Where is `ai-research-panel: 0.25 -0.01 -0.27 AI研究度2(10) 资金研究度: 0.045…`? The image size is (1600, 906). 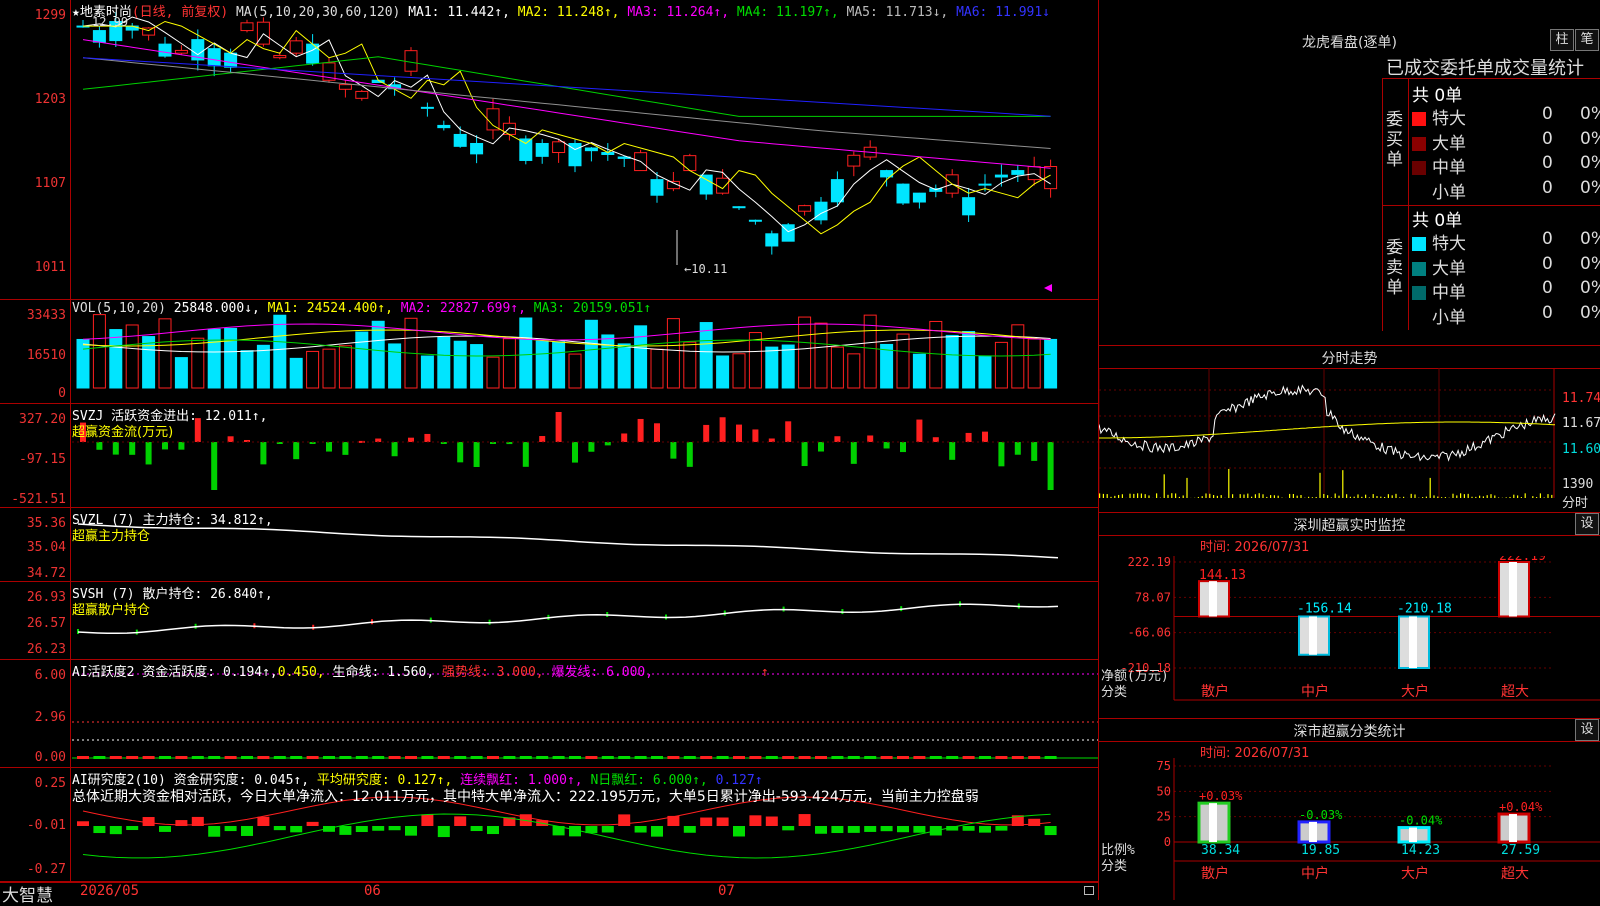
ai-research-panel: 0.25 -0.01 -0.27 AI研究度2(10) 资金研究度: 0.045… is located at coordinates (549, 825).